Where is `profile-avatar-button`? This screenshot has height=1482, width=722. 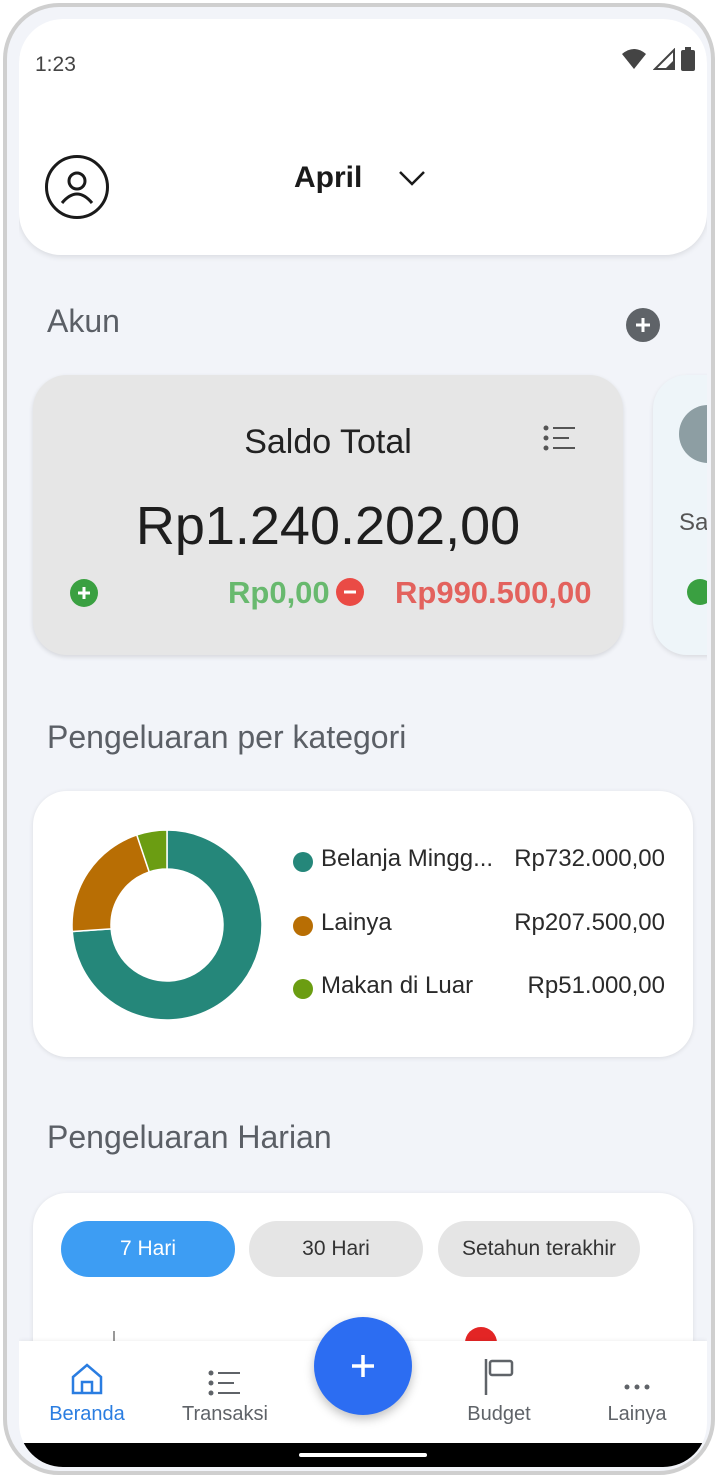 profile-avatar-button is located at coordinates (77, 187).